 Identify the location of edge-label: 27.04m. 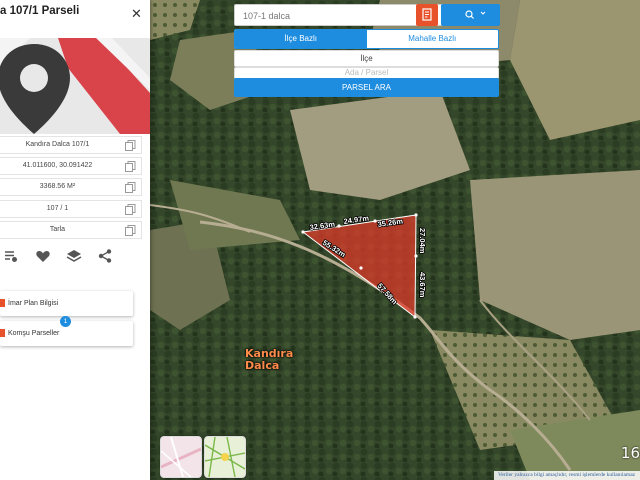
(422, 241).